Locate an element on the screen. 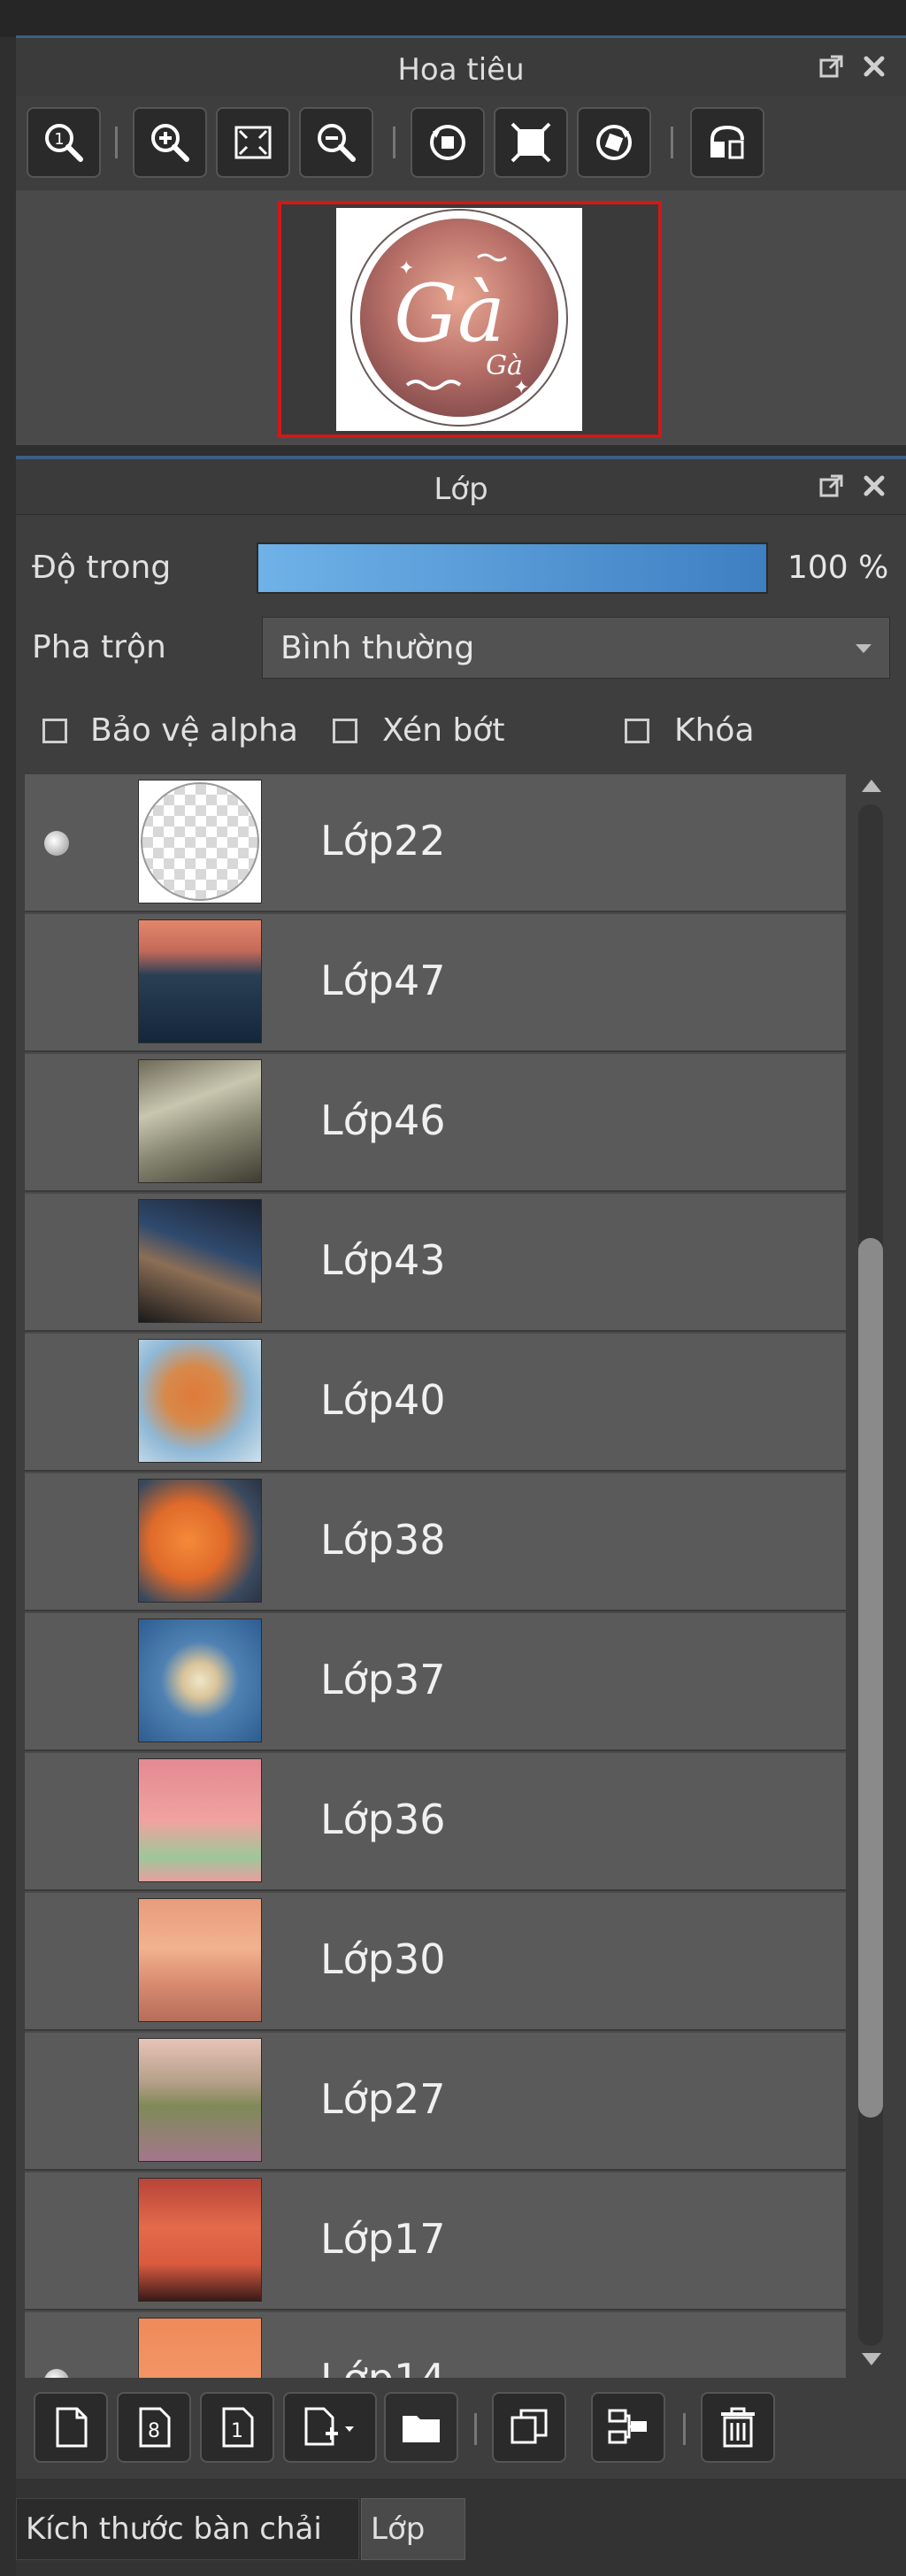 The height and width of the screenshot is (2576, 906). layer-row: Lớp46 is located at coordinates (435, 1123).